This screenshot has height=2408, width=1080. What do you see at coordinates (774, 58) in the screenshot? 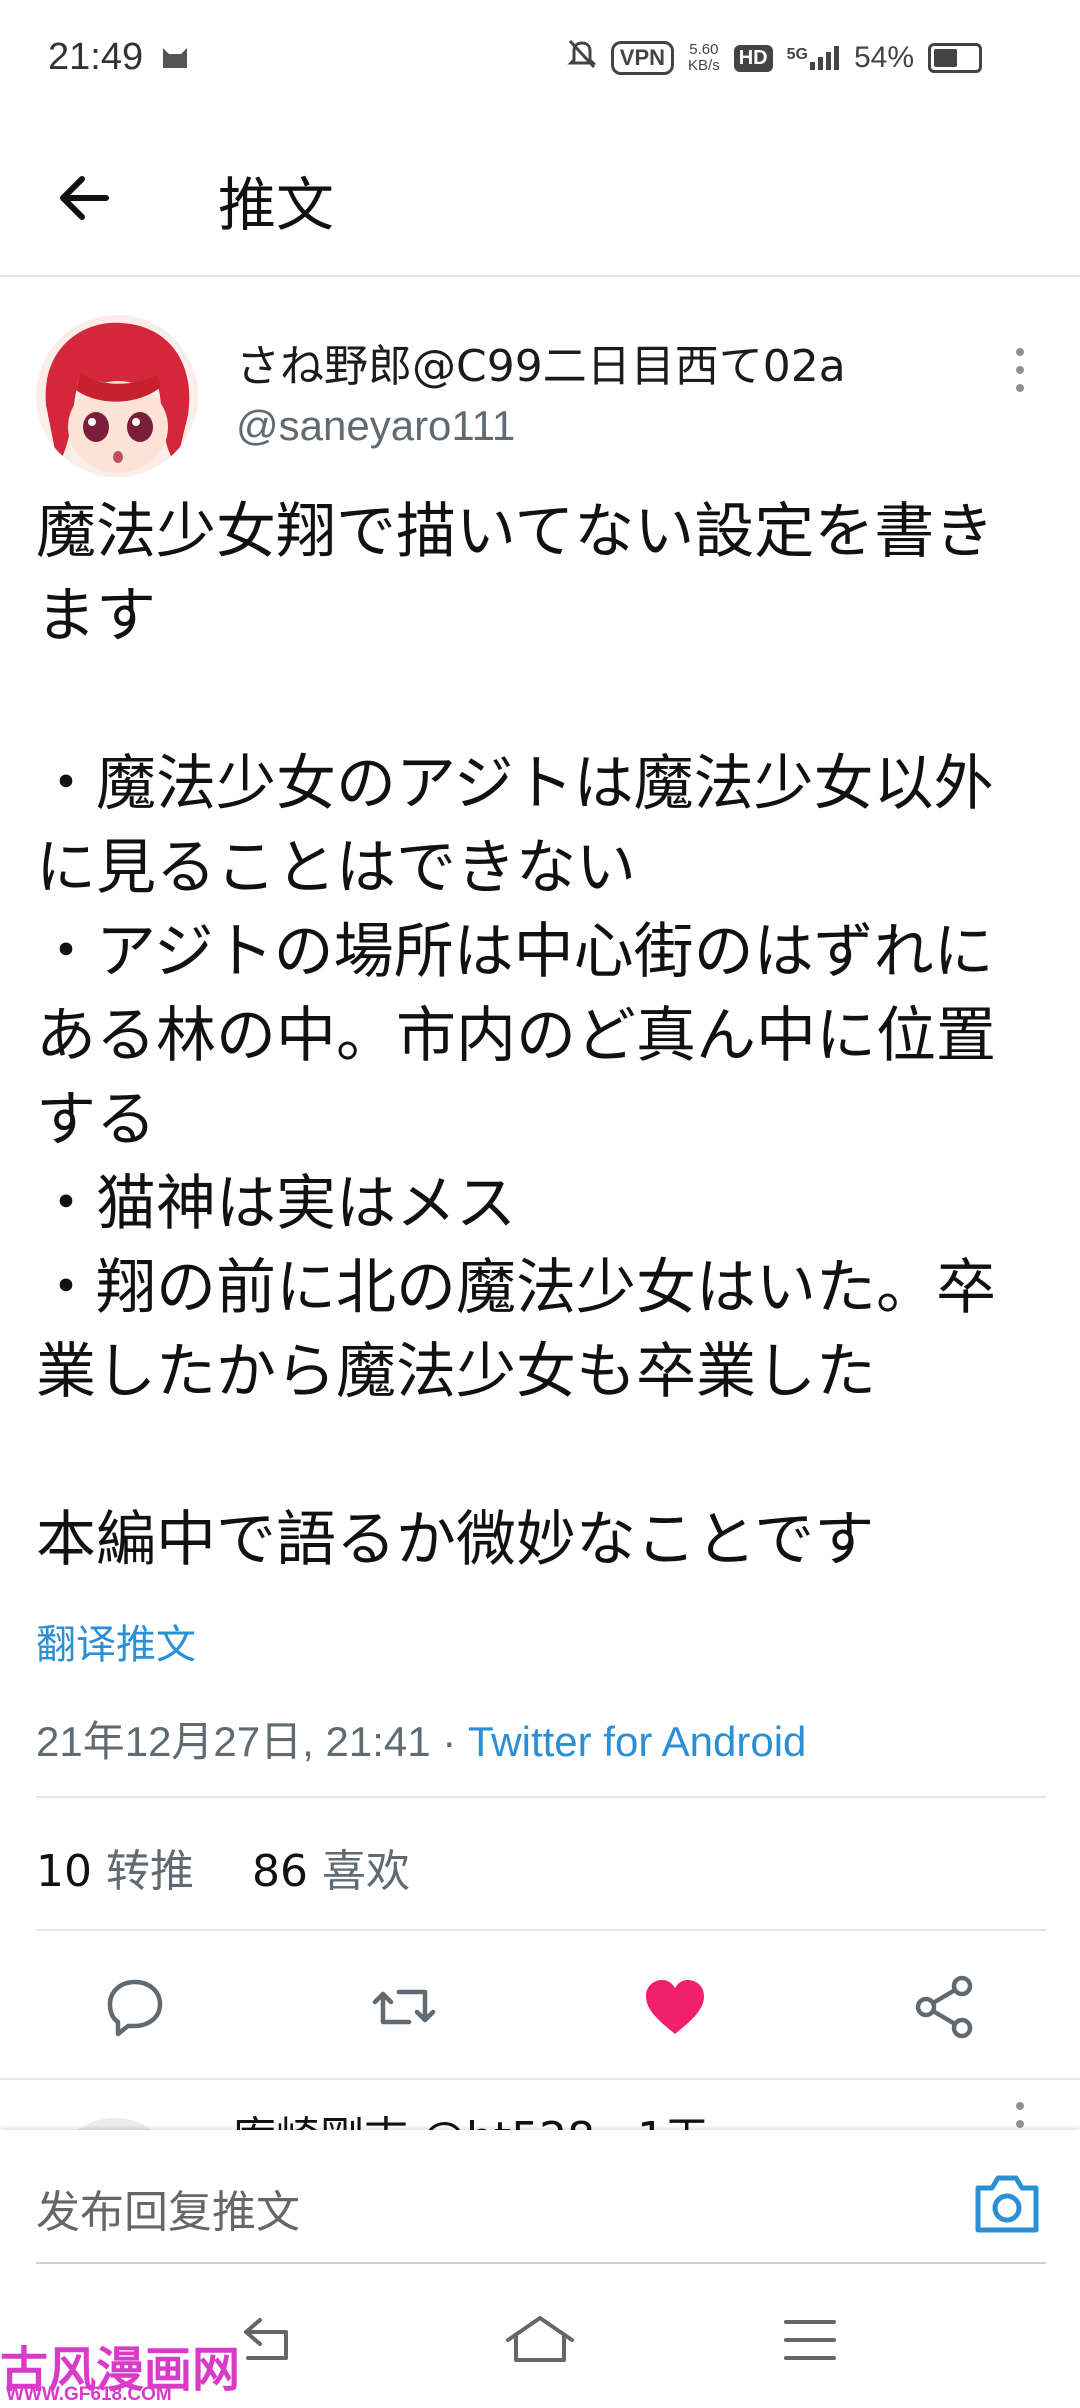
I see `status-icons: VPN 5.60 KB/s HD 5G 54%` at bounding box center [774, 58].